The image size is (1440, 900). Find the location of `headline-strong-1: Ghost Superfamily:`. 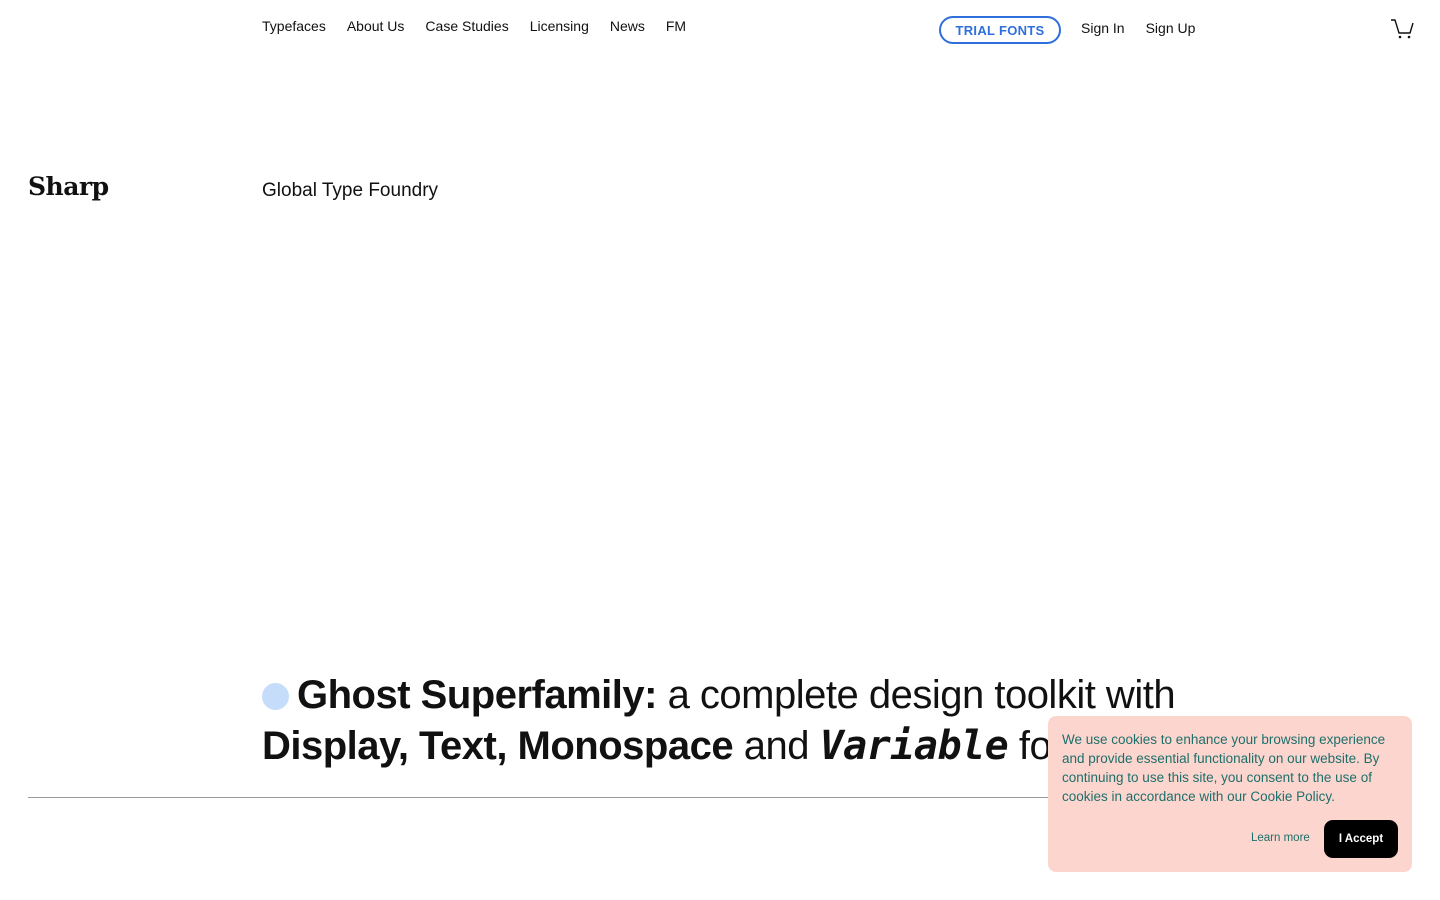

headline-strong-1: Ghost Superfamily: is located at coordinates (477, 695).